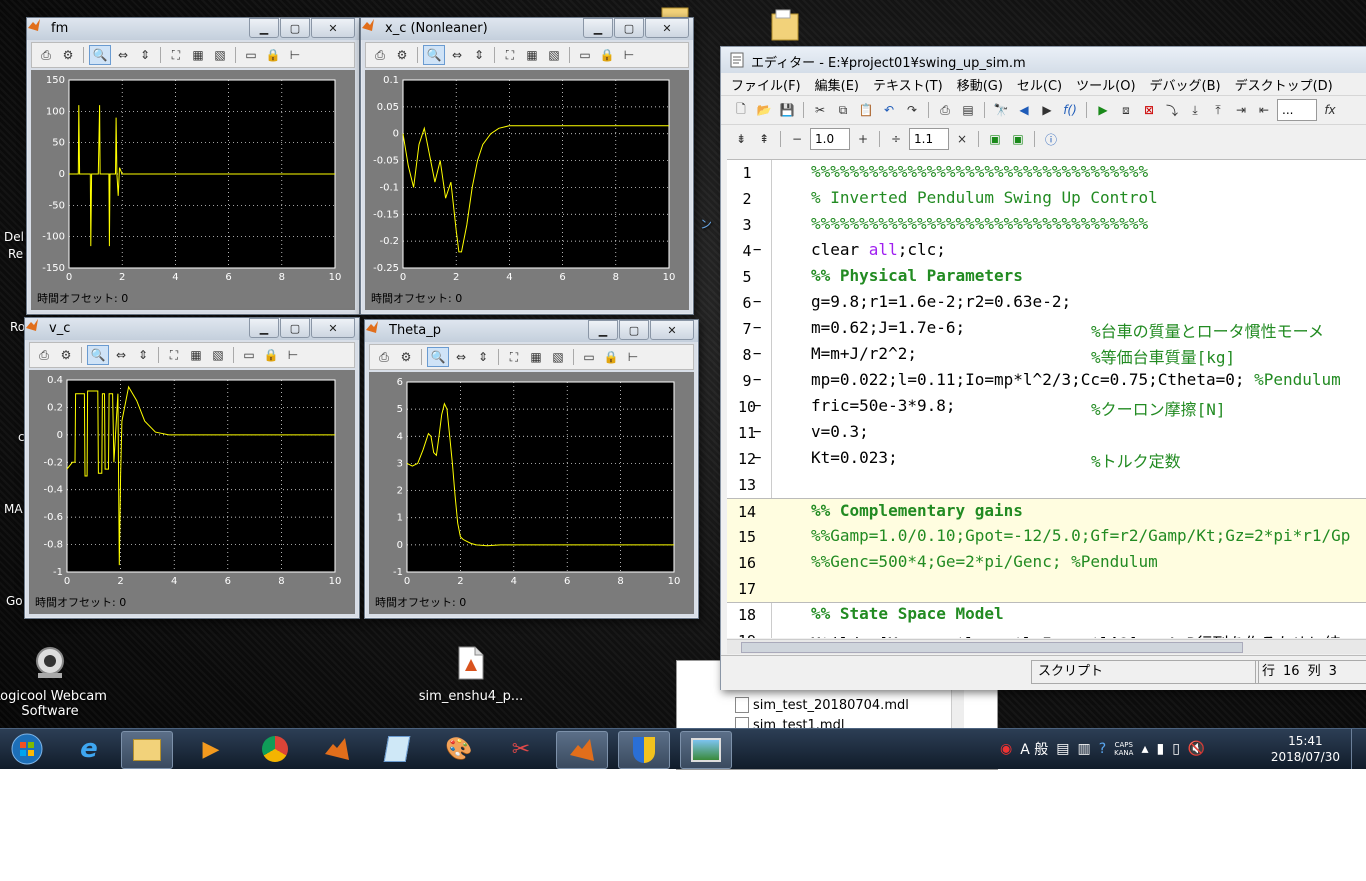 The width and height of the screenshot is (1366, 881). I want to click on copy-icon: ⧉, so click(843, 110).